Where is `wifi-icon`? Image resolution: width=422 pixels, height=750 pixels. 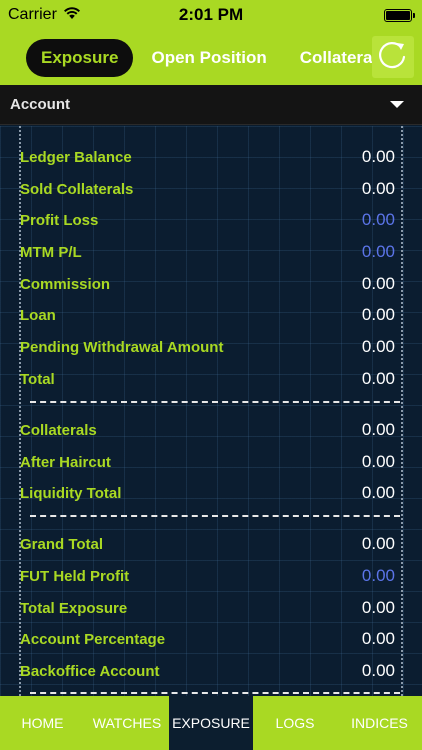
wifi-icon is located at coordinates (72, 15).